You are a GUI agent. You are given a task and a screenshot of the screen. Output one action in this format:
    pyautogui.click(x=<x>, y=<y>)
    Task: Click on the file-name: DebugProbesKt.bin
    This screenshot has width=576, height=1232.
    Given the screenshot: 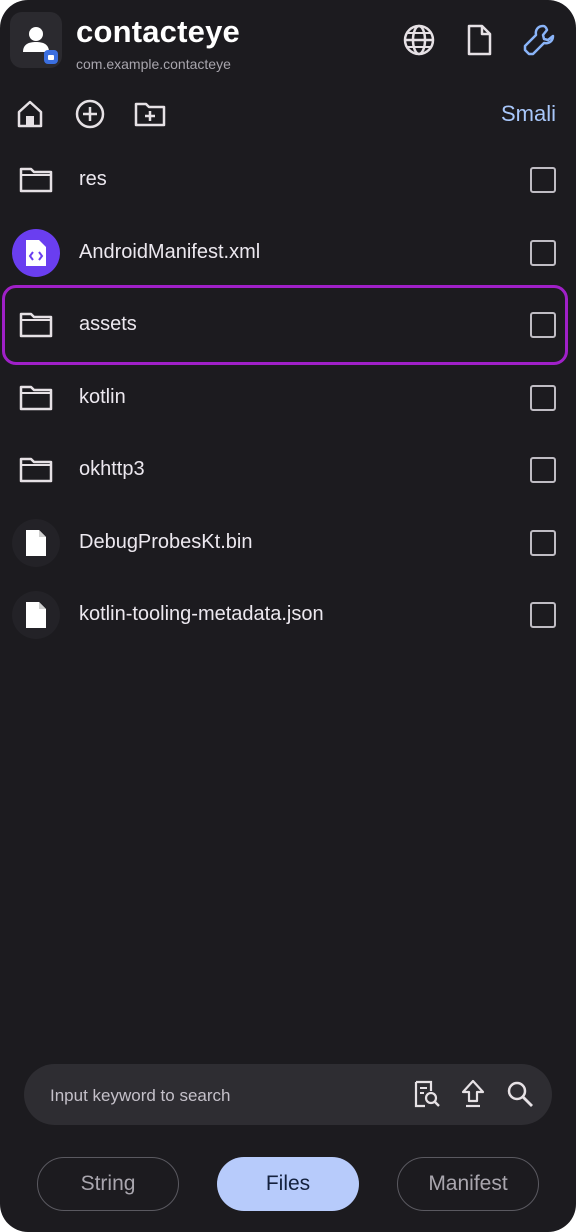 What is the action you would take?
    pyautogui.click(x=166, y=541)
    